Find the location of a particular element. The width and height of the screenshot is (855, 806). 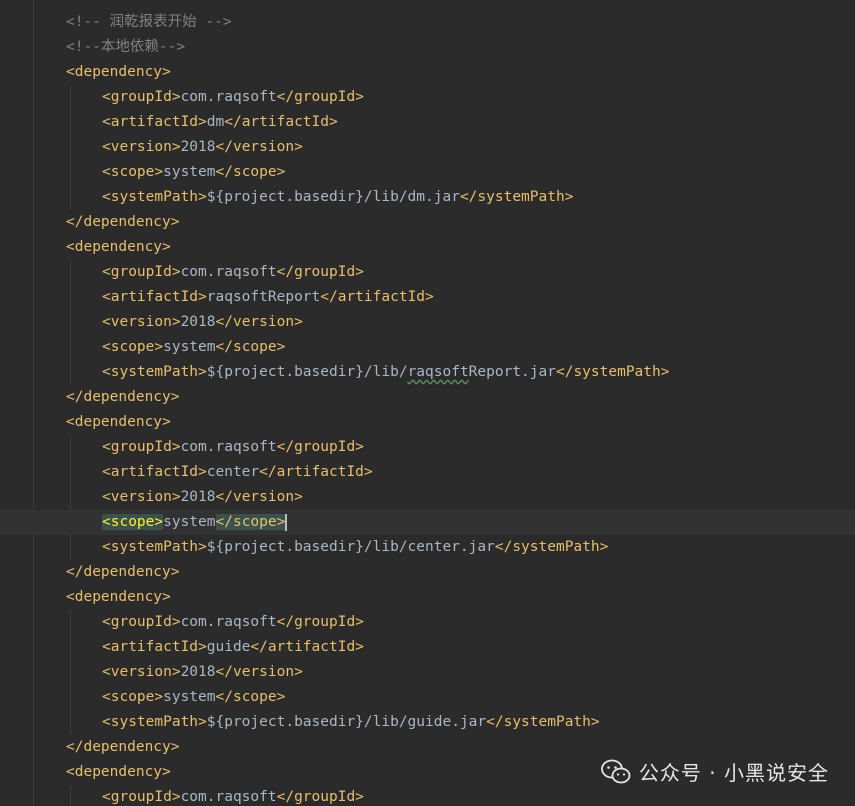

code-line-content: <artifactId>dm</artifactId> is located at coordinates (220, 122).